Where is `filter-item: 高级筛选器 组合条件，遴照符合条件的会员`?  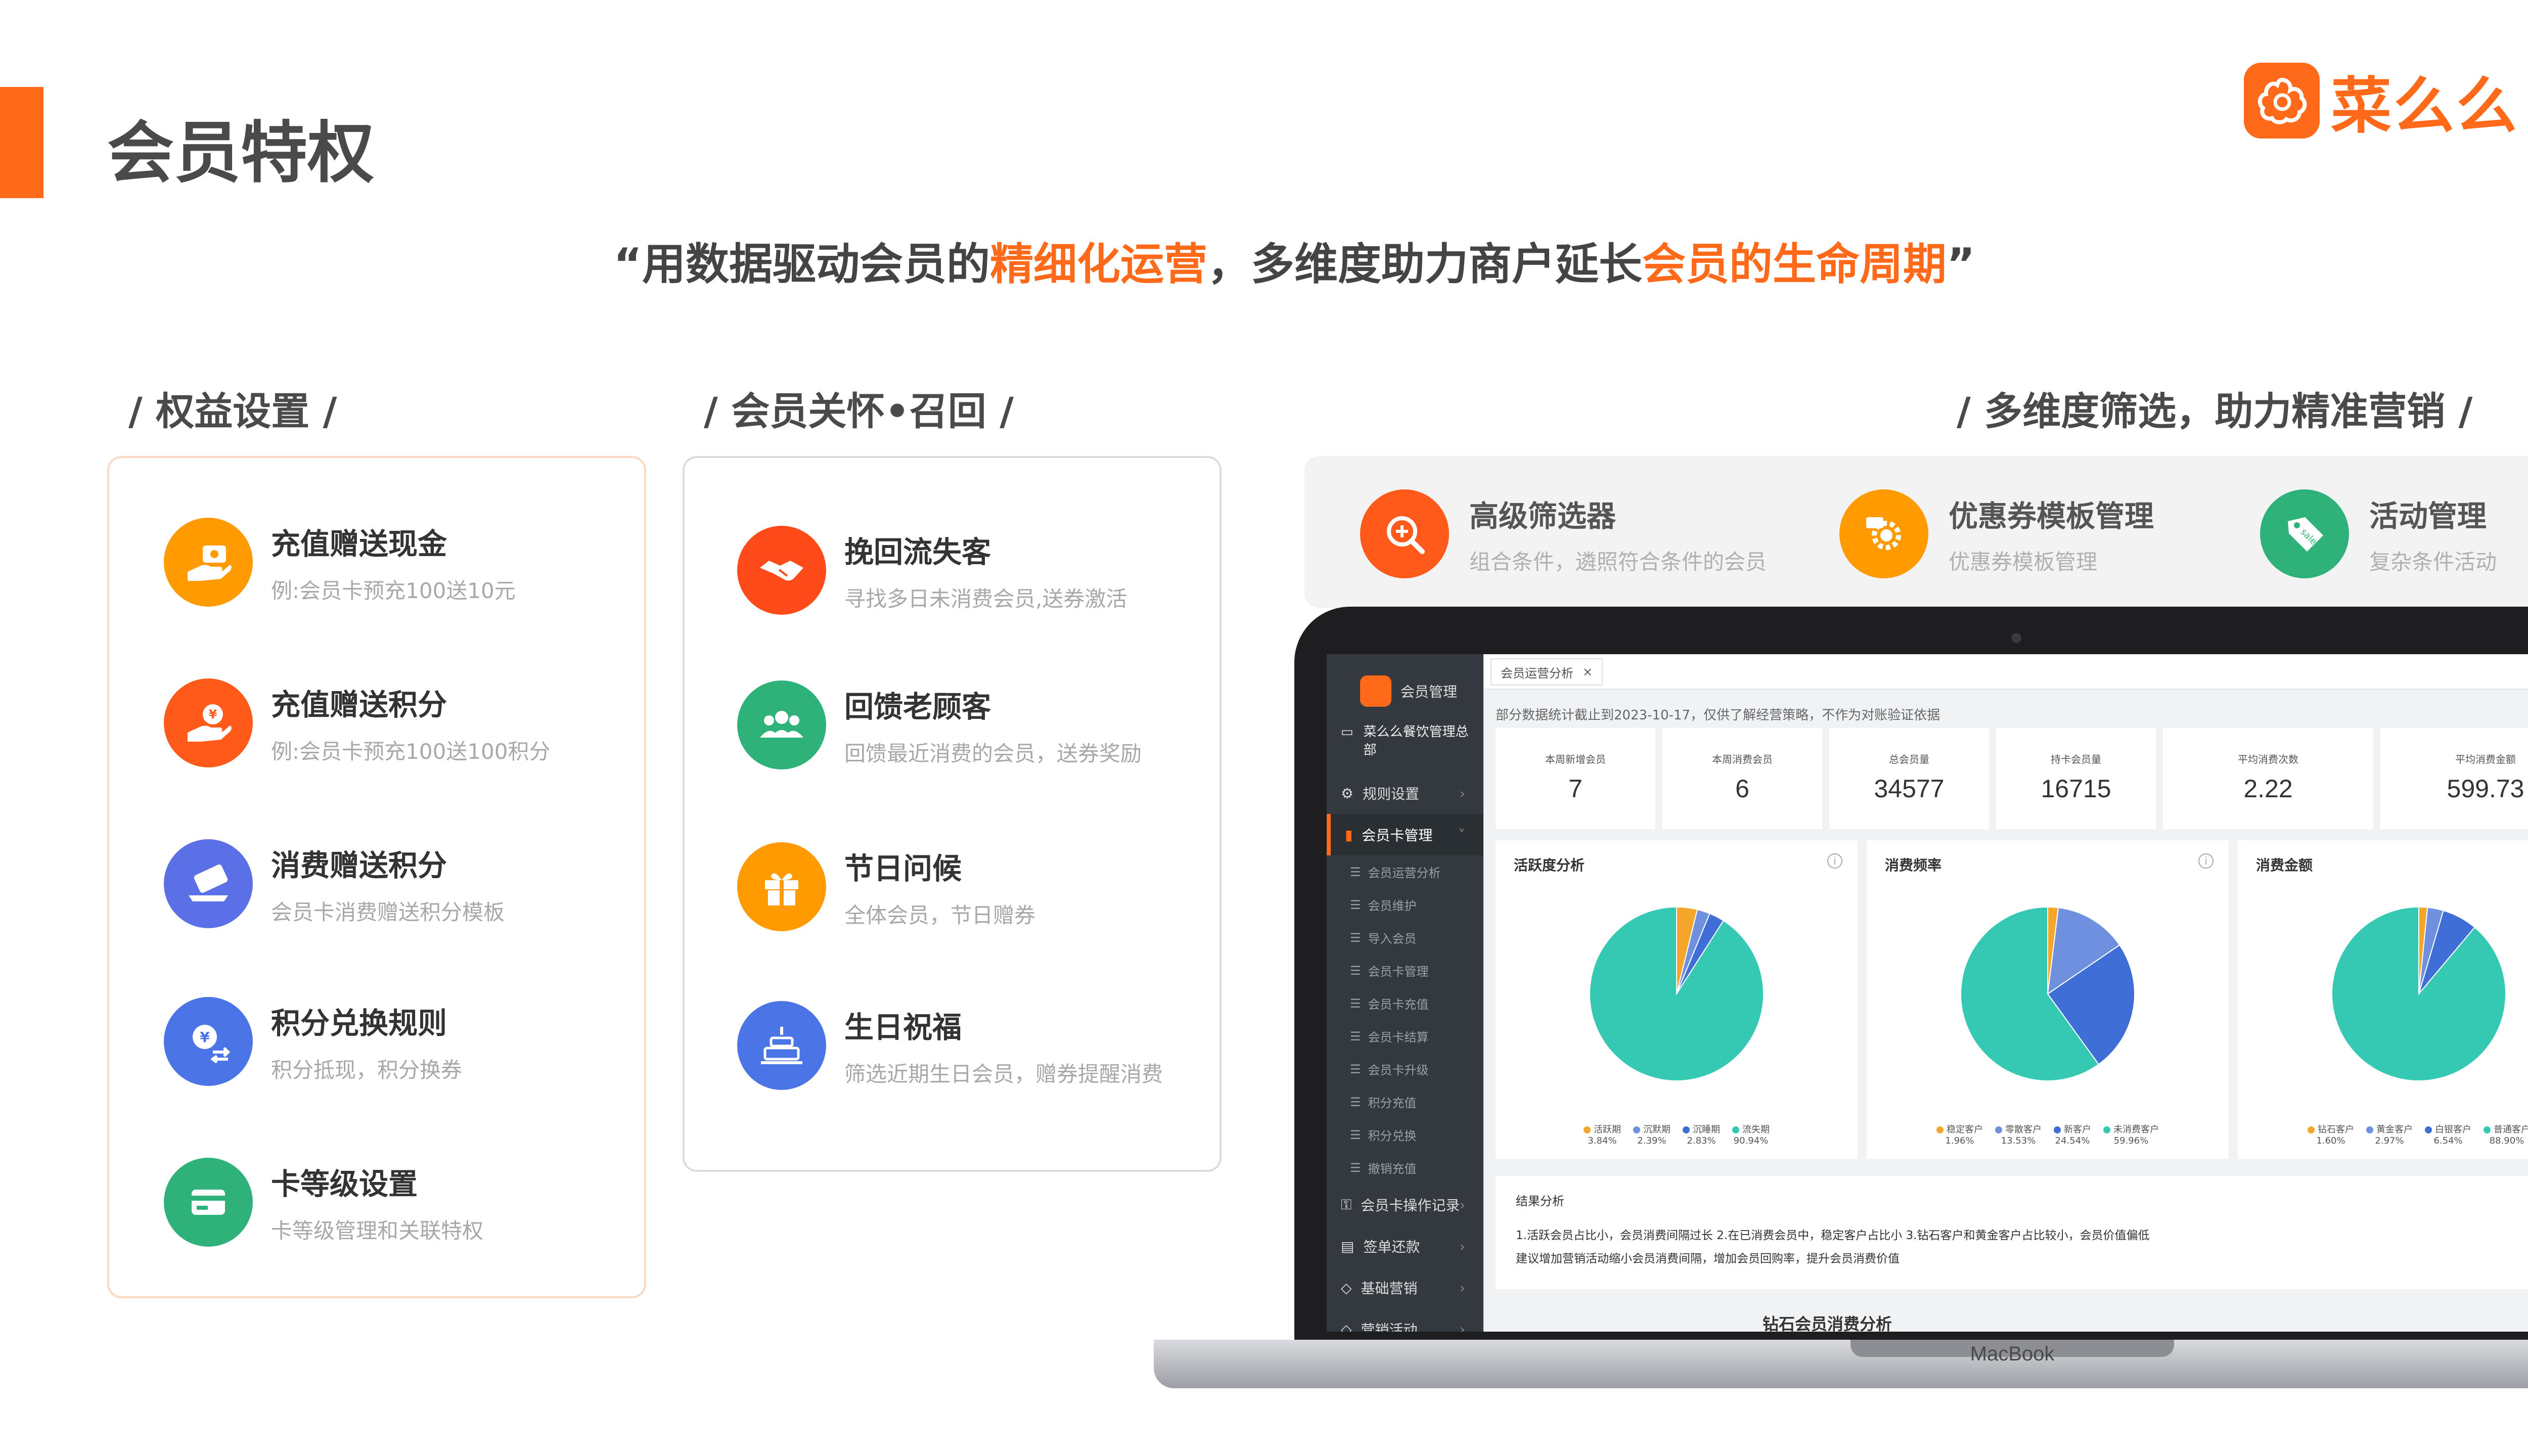
filter-item: 高级筛选器 组合条件，遴照符合条件的会员 is located at coordinates (1564, 533).